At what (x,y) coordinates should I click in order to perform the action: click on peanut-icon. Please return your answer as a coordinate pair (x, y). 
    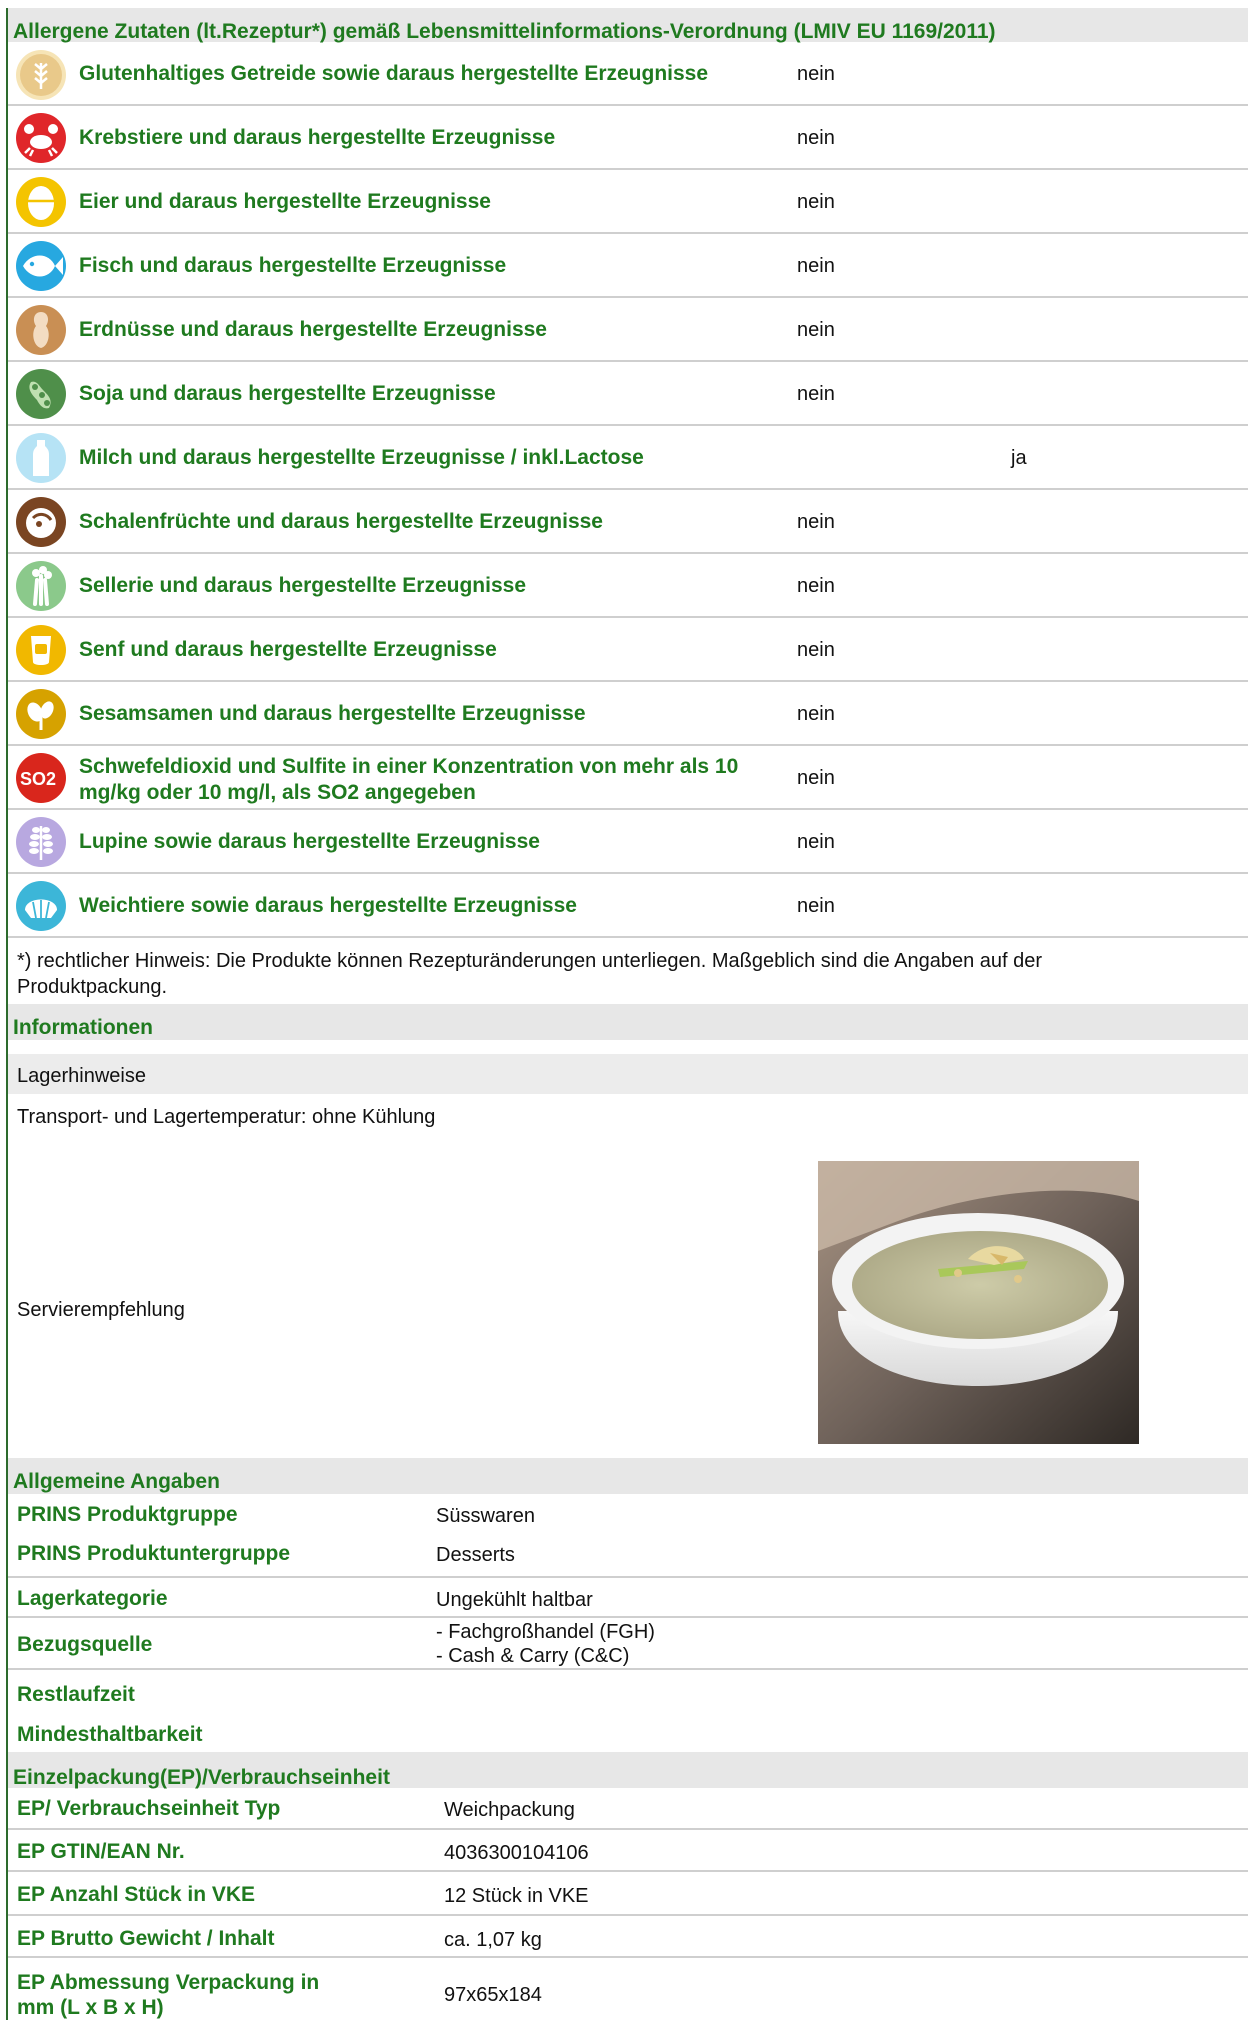
    Looking at the image, I should click on (41, 330).